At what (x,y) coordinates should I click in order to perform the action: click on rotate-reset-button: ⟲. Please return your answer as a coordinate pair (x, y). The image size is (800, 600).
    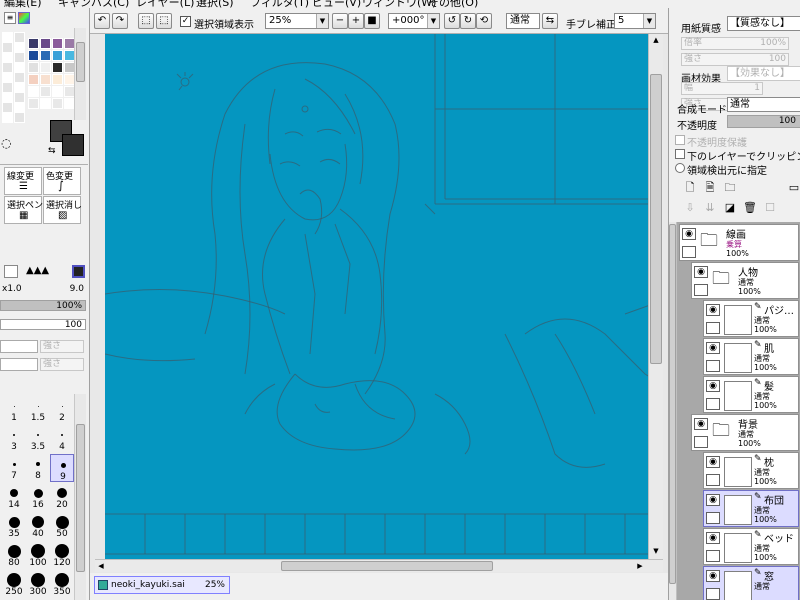
    Looking at the image, I should click on (484, 21).